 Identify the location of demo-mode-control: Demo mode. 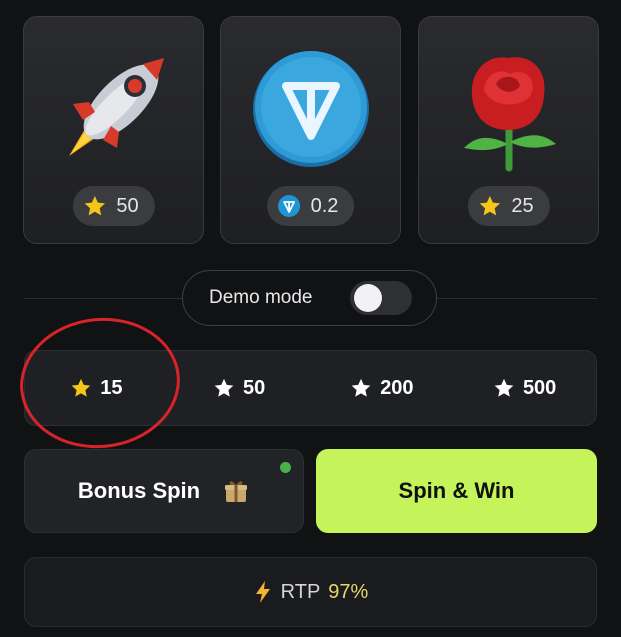
(309, 298).